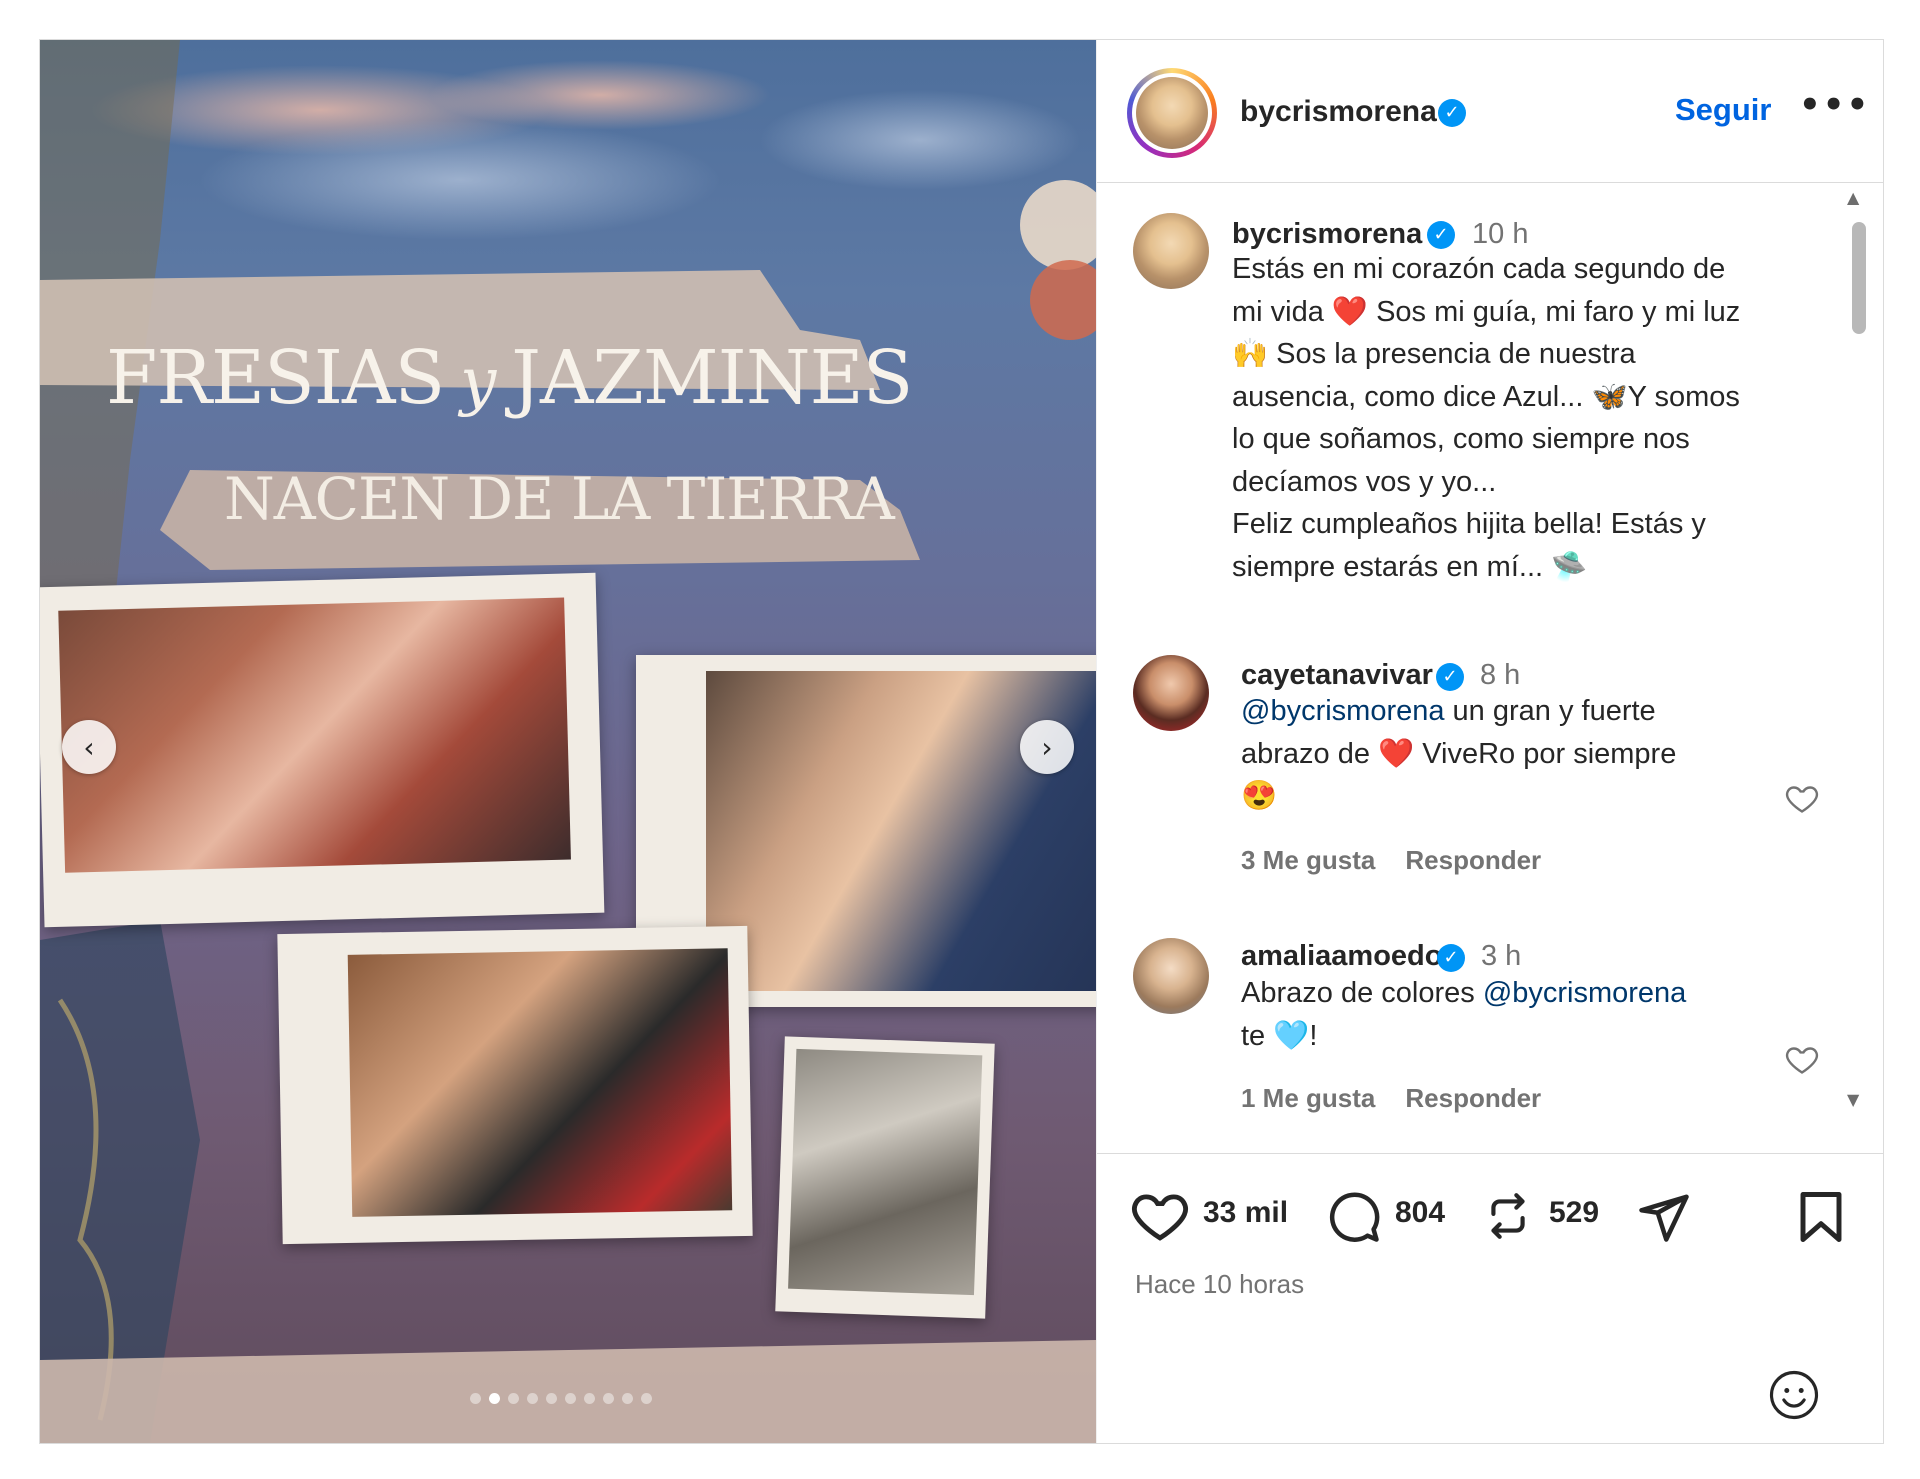 This screenshot has height=1479, width=1920. Describe the element at coordinates (1337, 675) in the screenshot. I see `comment-username: cayetanavivar` at that location.